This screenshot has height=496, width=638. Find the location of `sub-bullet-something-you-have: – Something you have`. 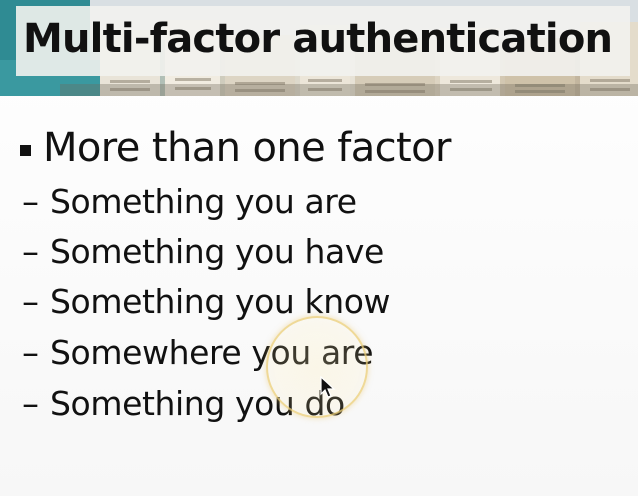

sub-bullet-something-you-have: – Something you have is located at coordinates (203, 252).